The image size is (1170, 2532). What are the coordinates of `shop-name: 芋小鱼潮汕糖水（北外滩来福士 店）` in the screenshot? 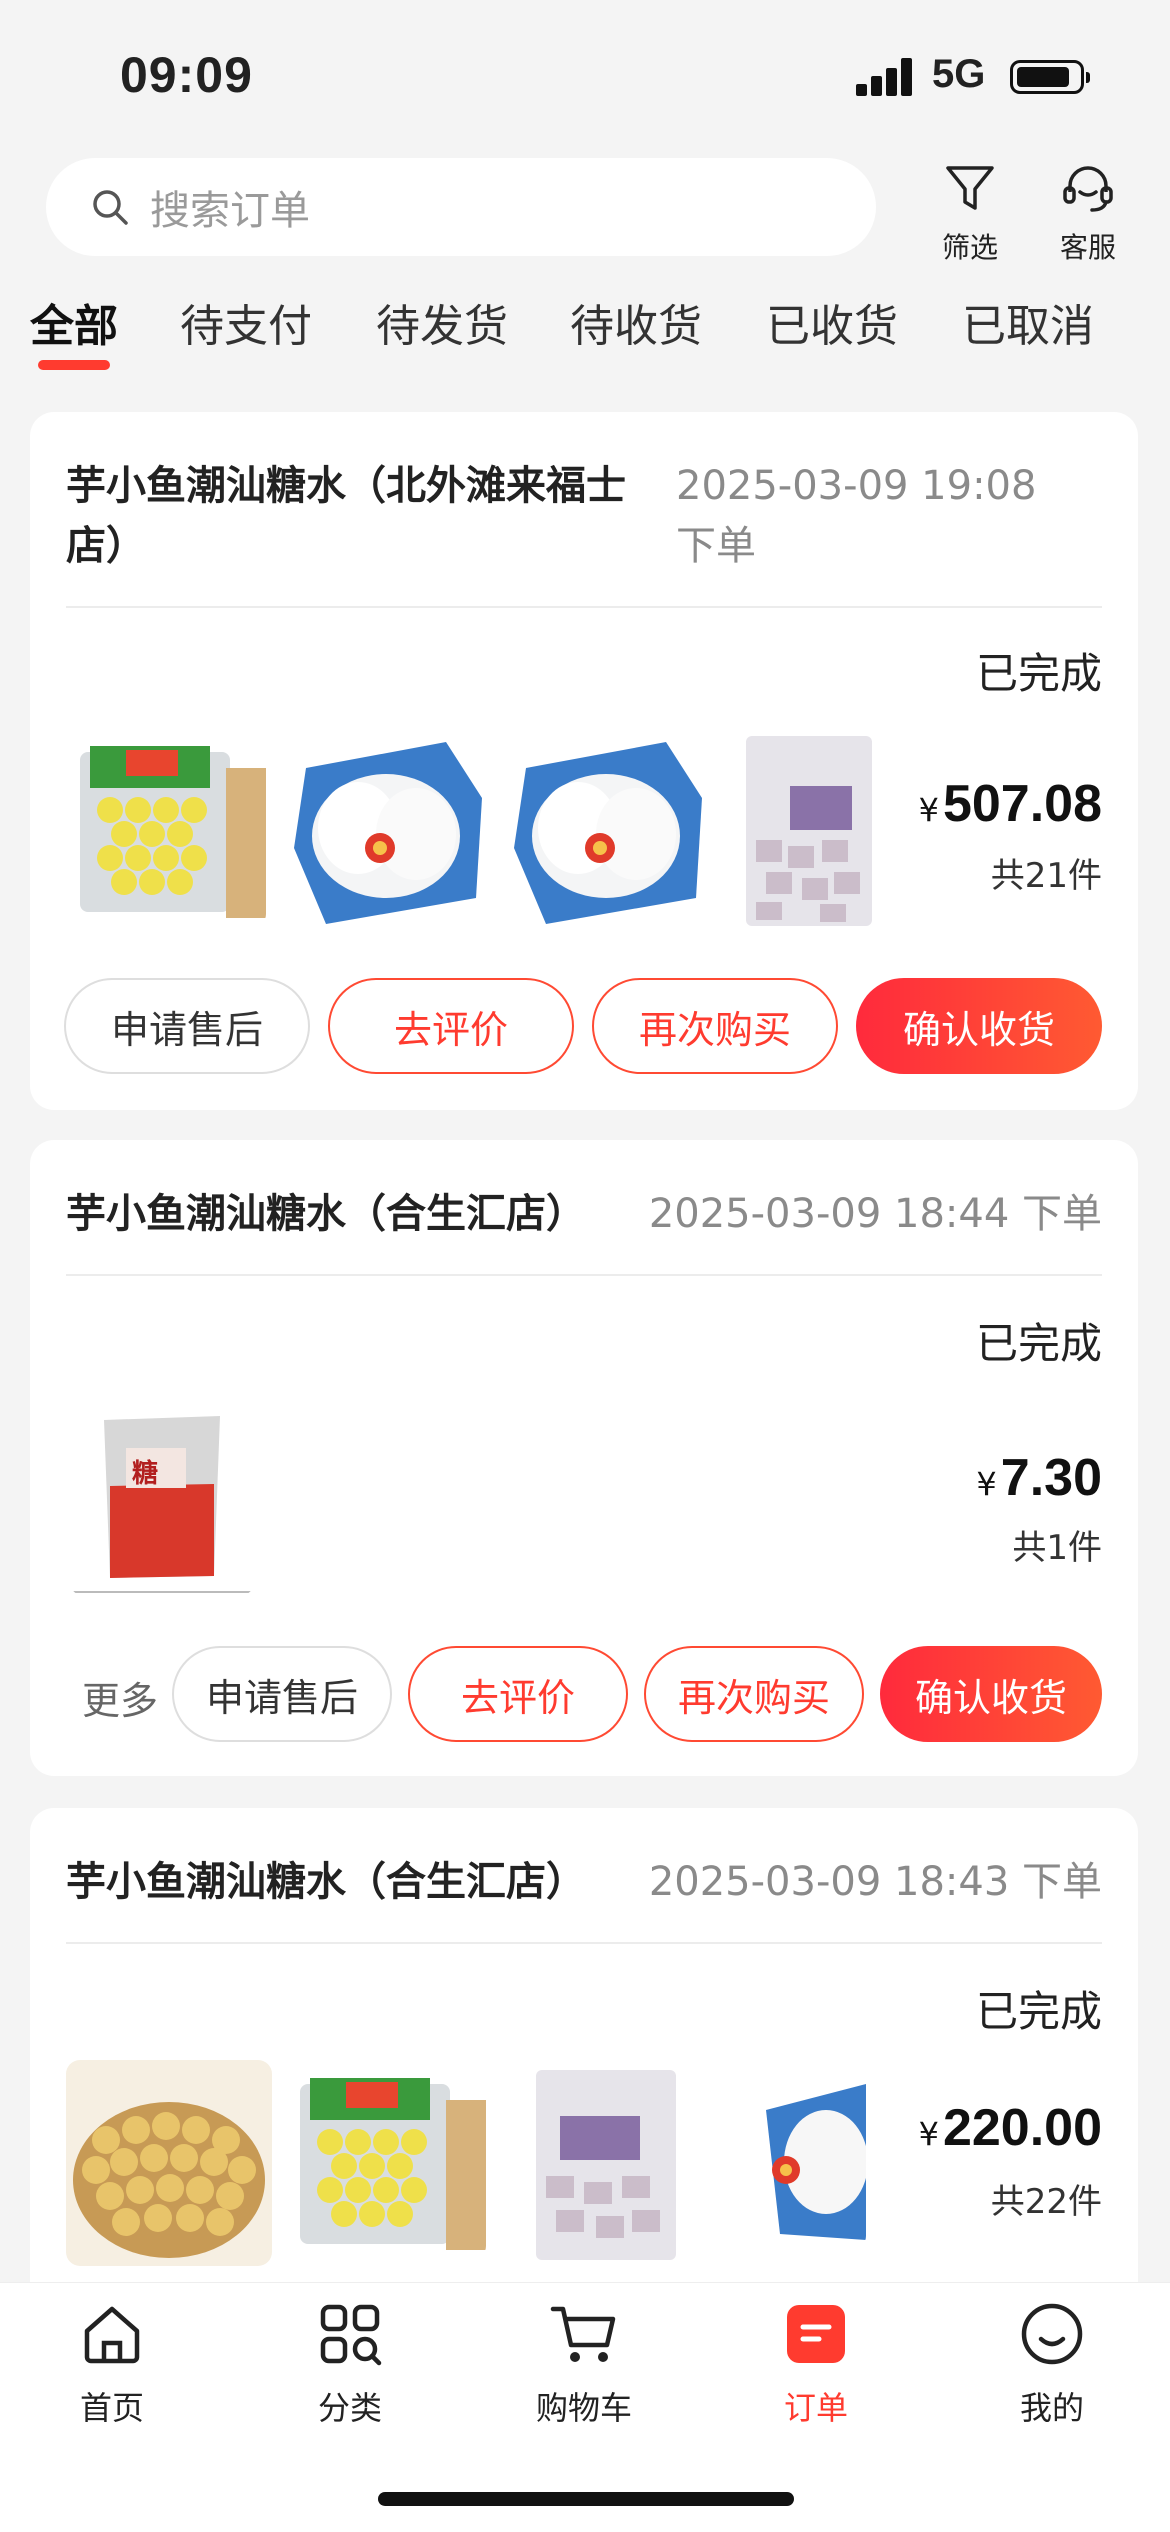 It's located at (376, 516).